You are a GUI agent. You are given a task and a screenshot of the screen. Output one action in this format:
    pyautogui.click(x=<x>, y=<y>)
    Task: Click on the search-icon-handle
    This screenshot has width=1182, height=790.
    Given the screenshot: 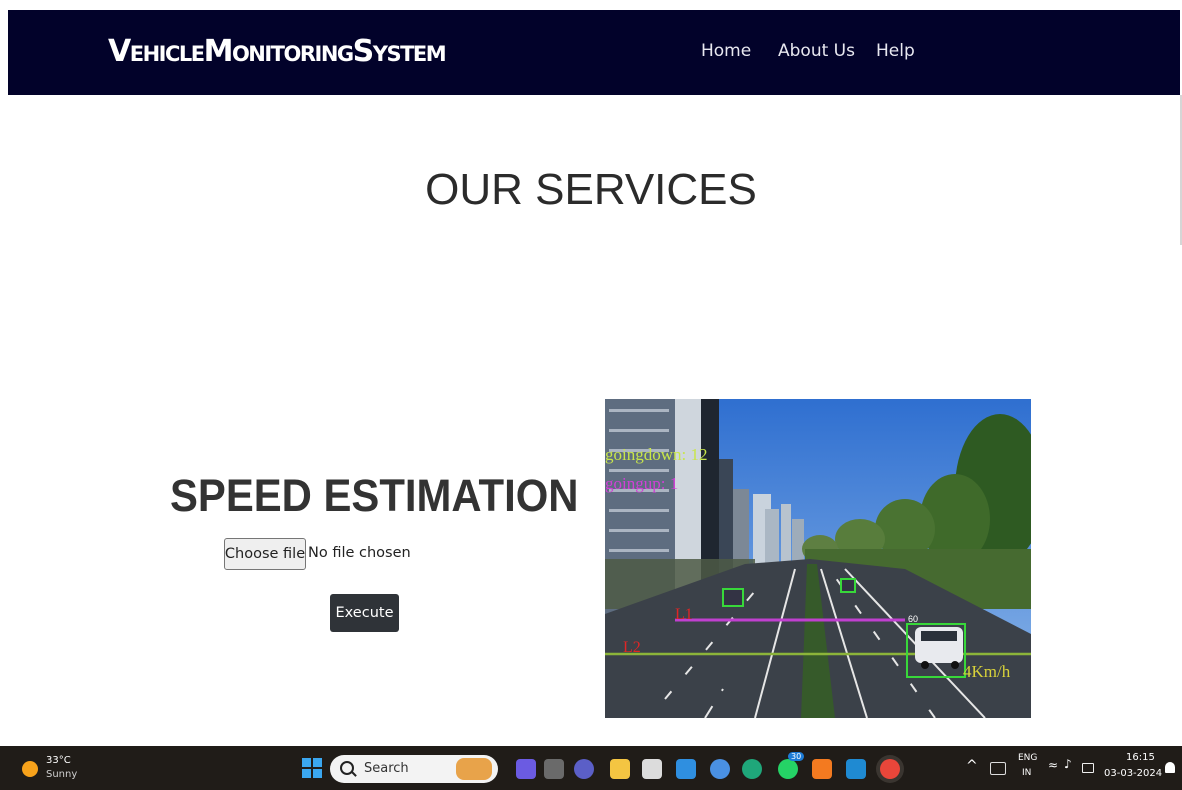 What is the action you would take?
    pyautogui.click(x=354, y=774)
    